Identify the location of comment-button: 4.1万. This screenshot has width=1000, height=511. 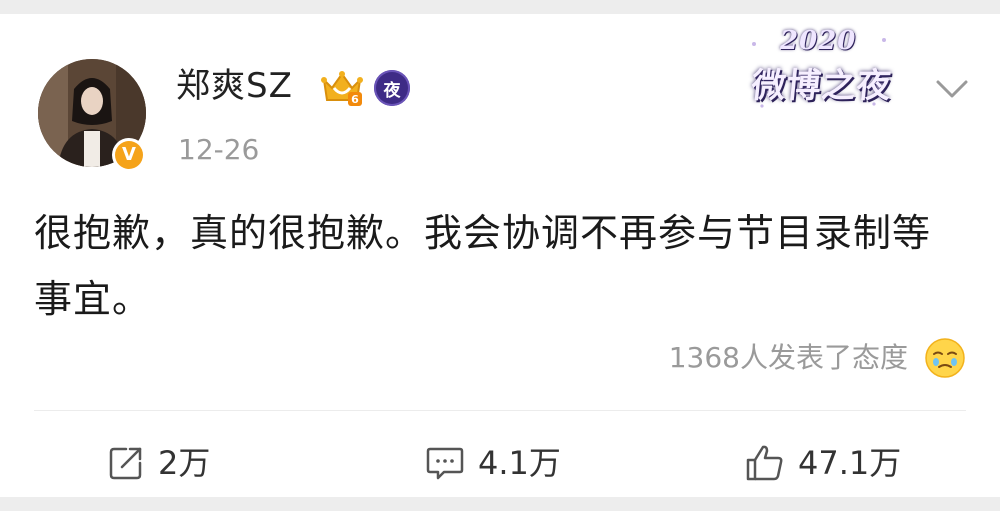
(492, 463).